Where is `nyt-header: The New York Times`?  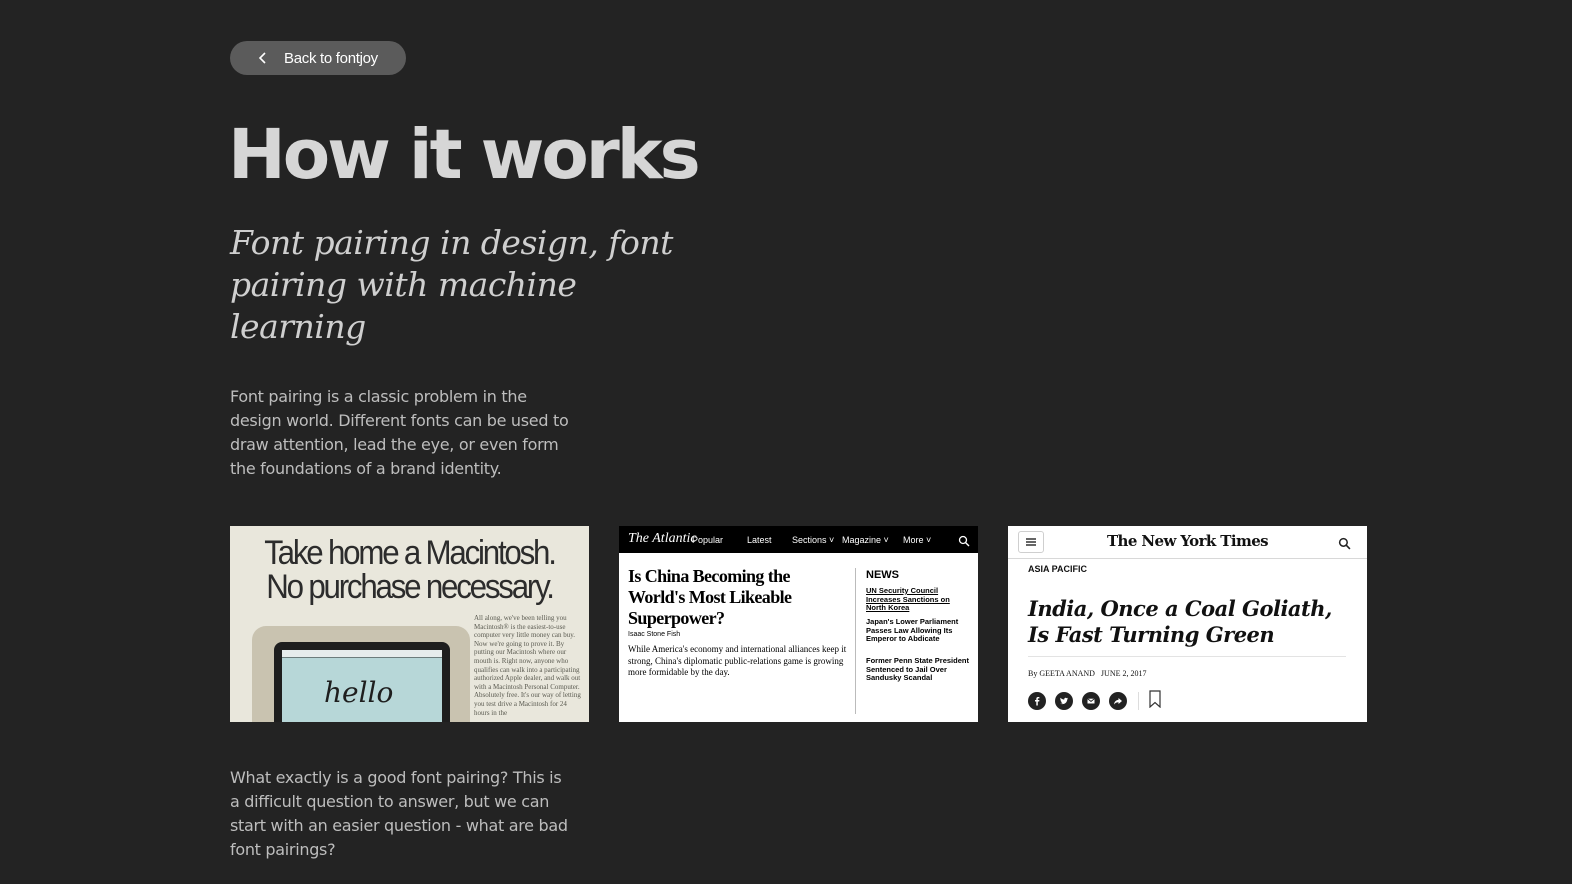
nyt-header: The New York Times is located at coordinates (1187, 542).